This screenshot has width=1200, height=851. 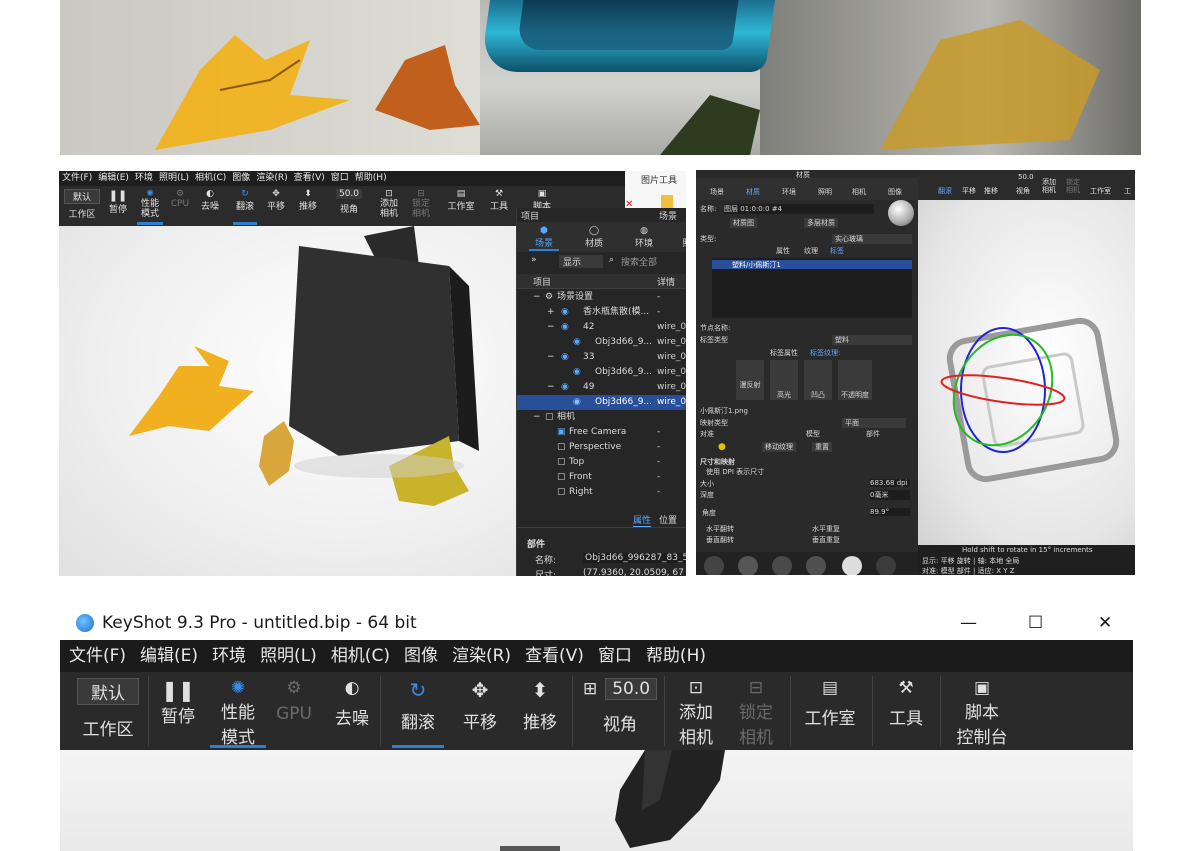 What do you see at coordinates (308, 200) in the screenshot?
I see `dolly-button: ⬍ 推移` at bounding box center [308, 200].